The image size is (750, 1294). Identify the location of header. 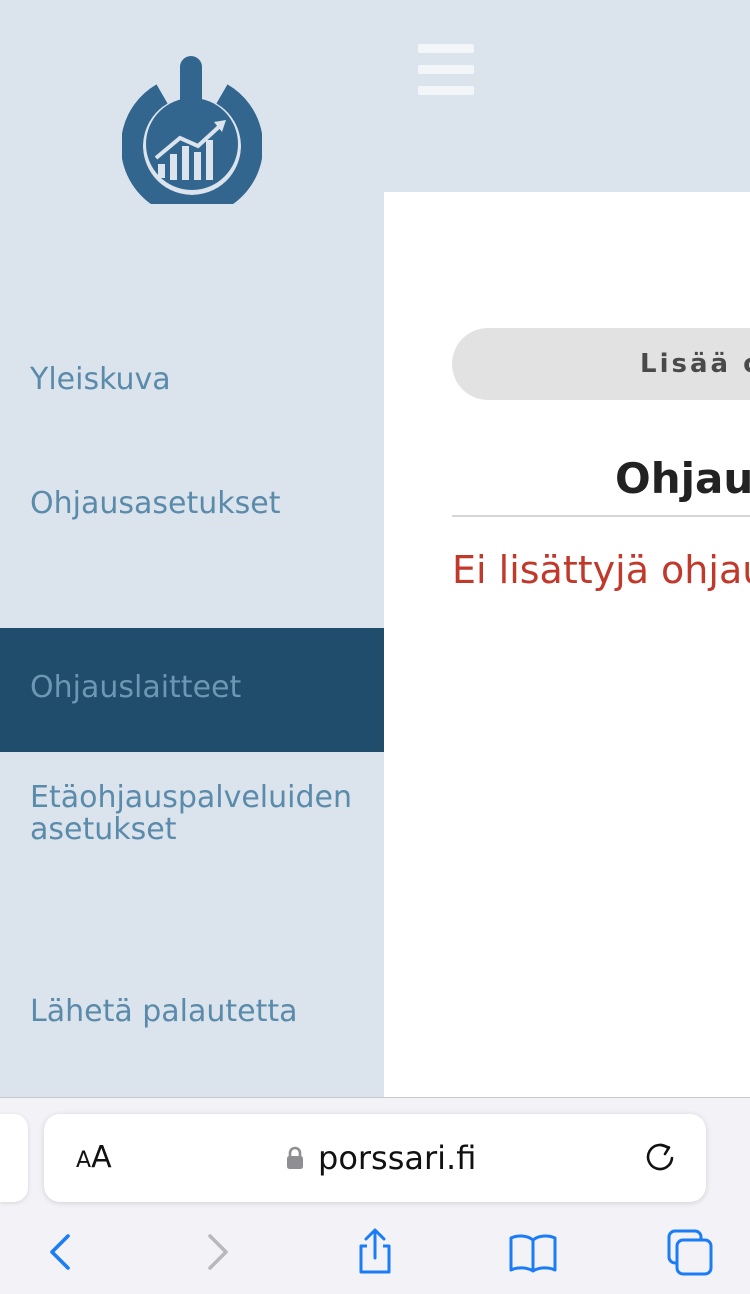
(567, 96).